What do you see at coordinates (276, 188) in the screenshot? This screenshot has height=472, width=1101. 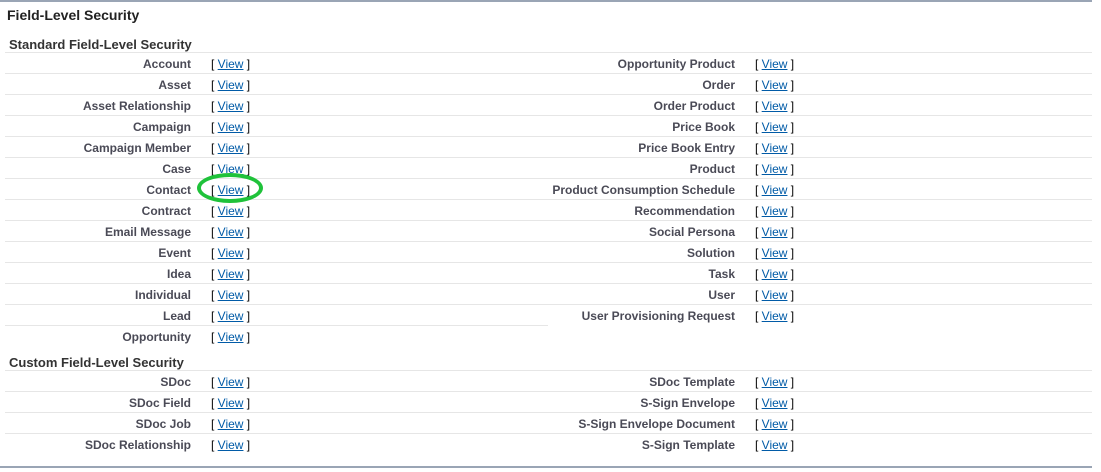 I see `table-row: Contact [ View ]` at bounding box center [276, 188].